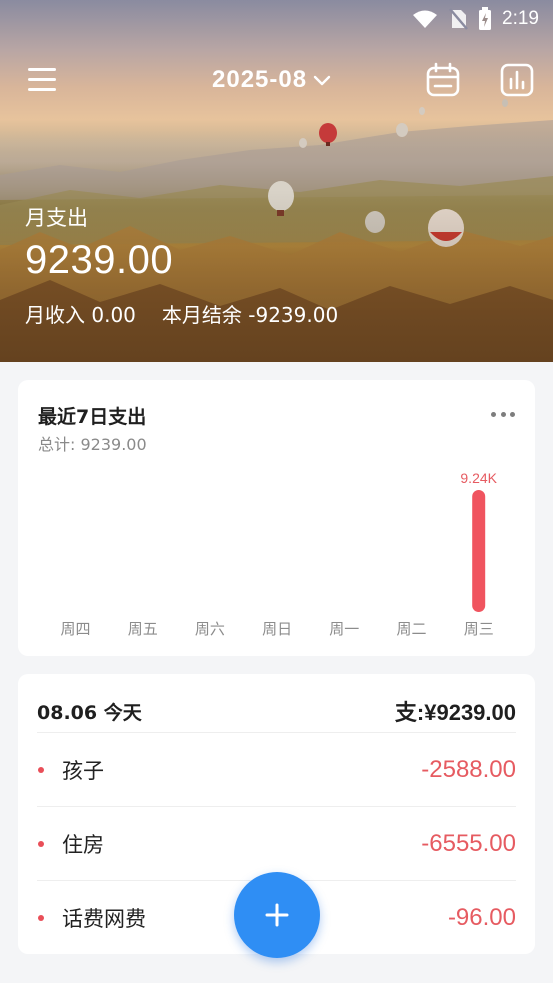  Describe the element at coordinates (276, 19) in the screenshot. I see `status-bar: 2:19` at that location.